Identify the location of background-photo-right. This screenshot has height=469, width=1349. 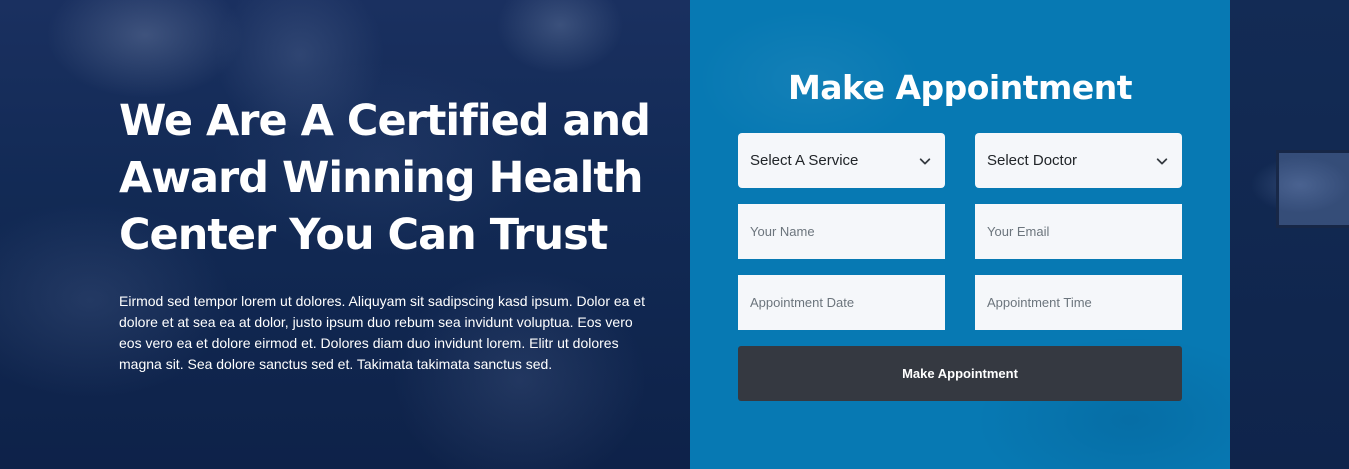
(1289, 234).